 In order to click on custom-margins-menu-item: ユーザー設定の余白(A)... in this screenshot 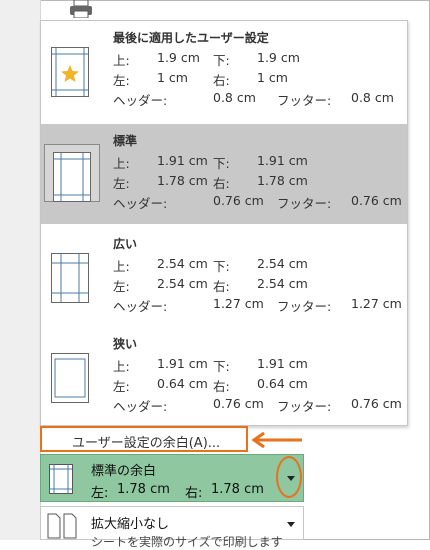, I will do `click(144, 439)`.